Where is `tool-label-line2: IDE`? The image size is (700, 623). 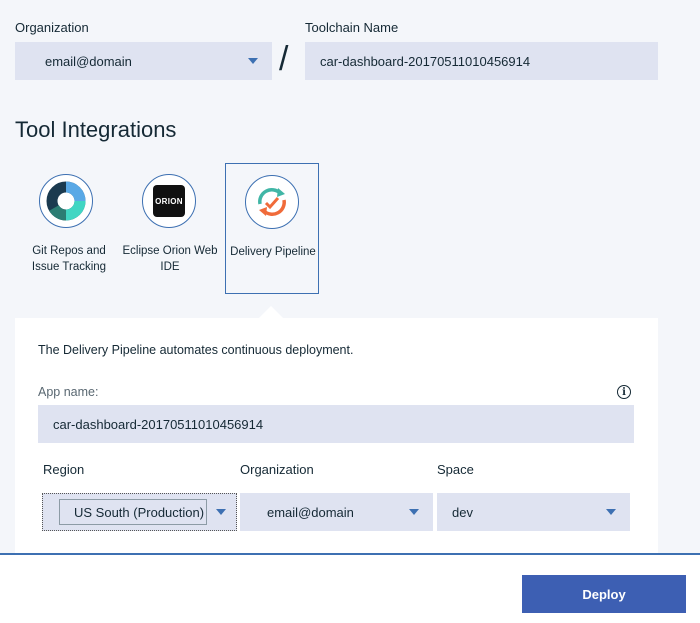
tool-label-line2: IDE is located at coordinates (170, 267).